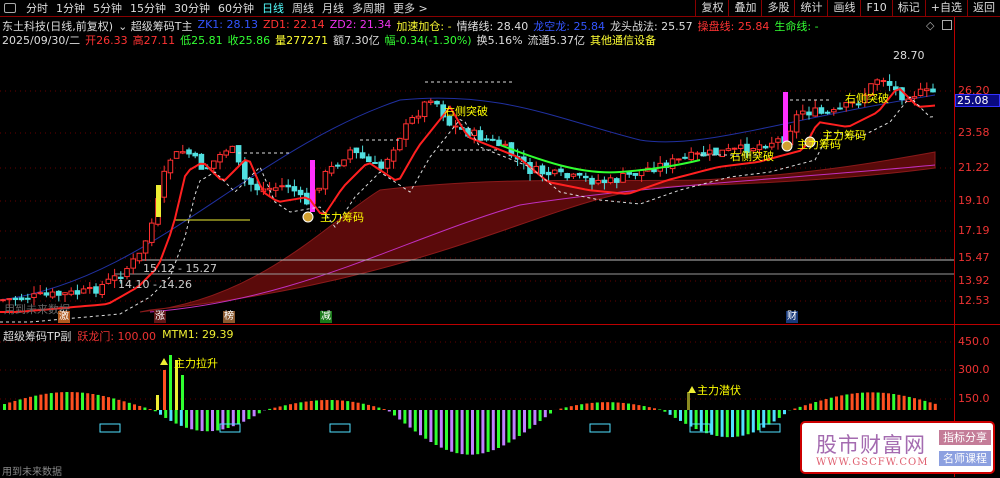 The height and width of the screenshot is (478, 1000). I want to click on ylm-value: 跃龙门: 100.00, so click(116, 336).